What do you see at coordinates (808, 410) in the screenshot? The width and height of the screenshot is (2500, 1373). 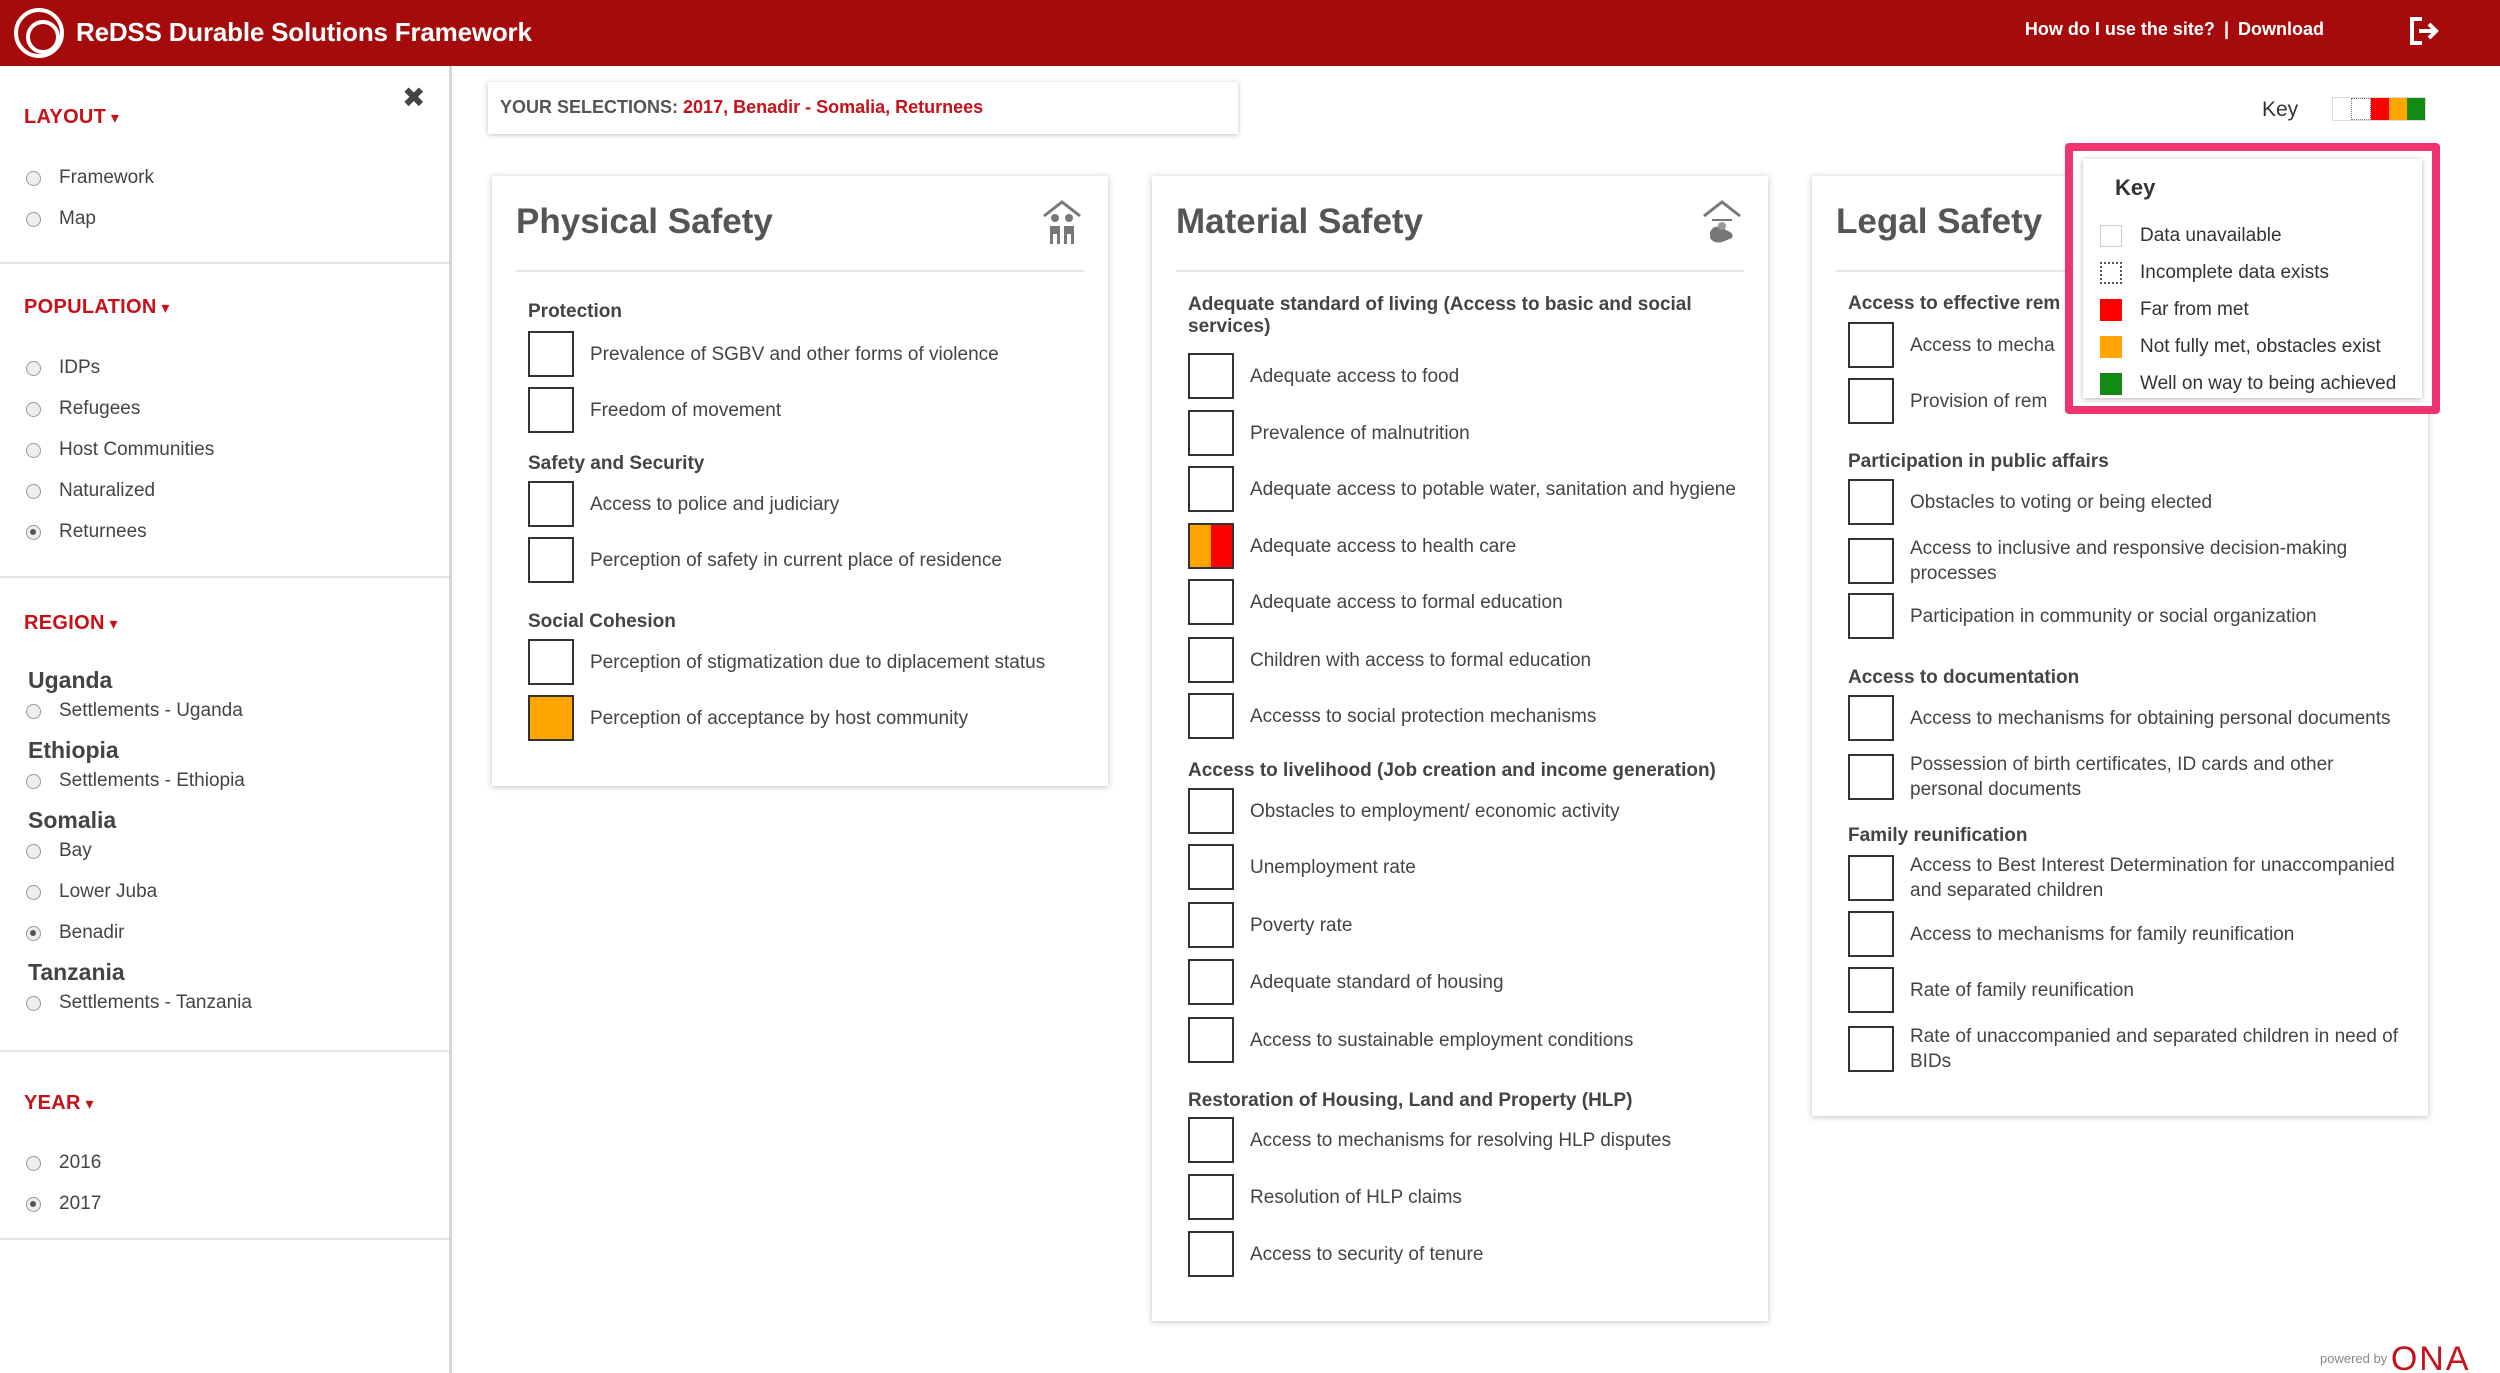 I see `indicator-row: Freedom of movement` at bounding box center [808, 410].